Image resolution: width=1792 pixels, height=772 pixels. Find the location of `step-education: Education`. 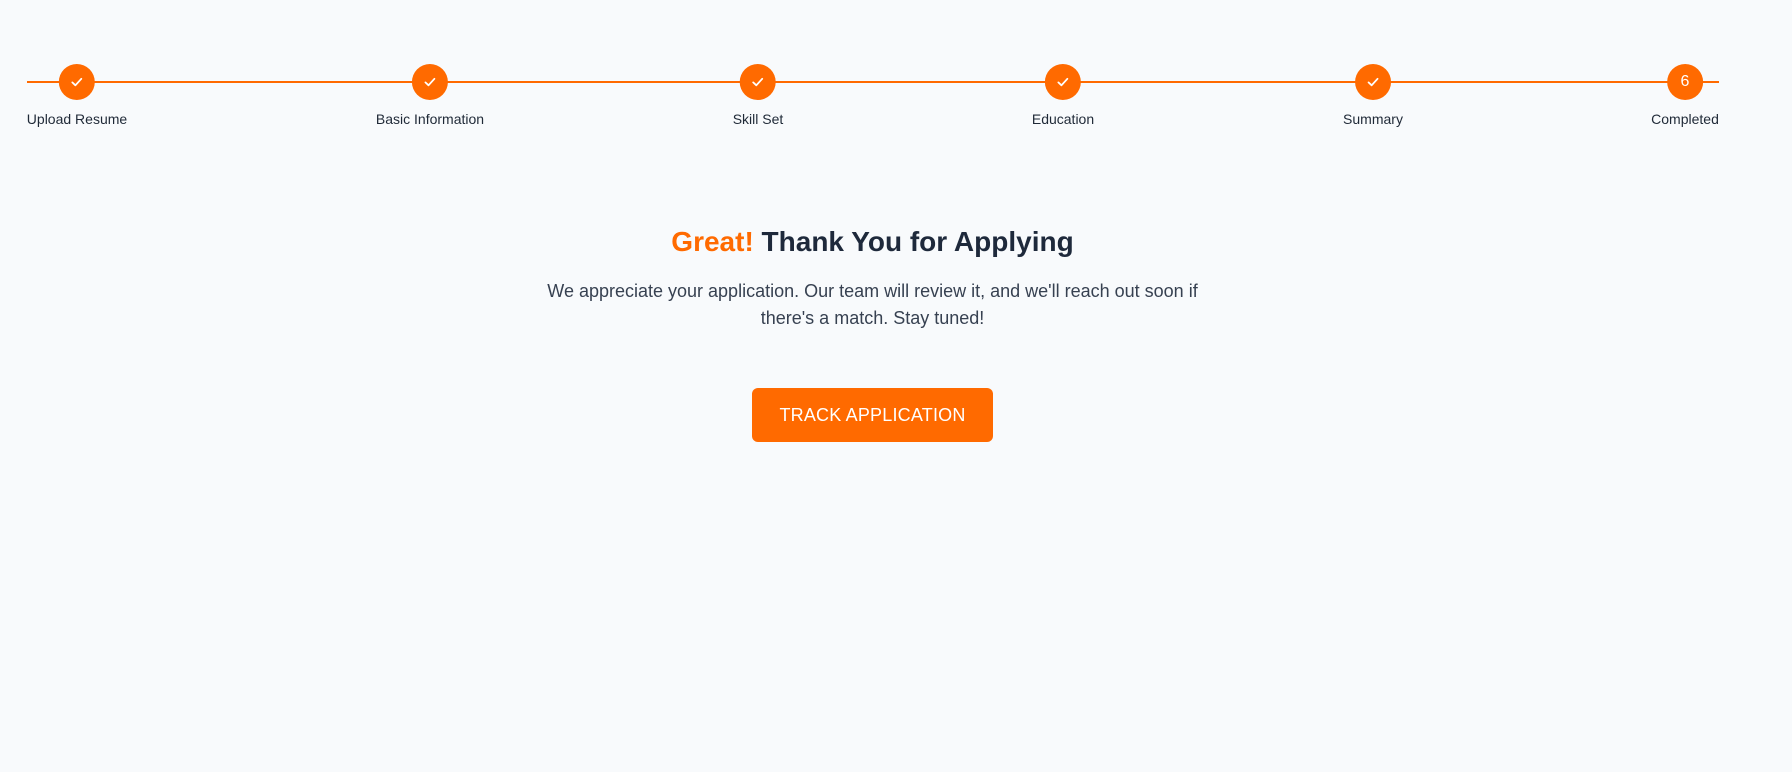

step-education: Education is located at coordinates (1063, 96).